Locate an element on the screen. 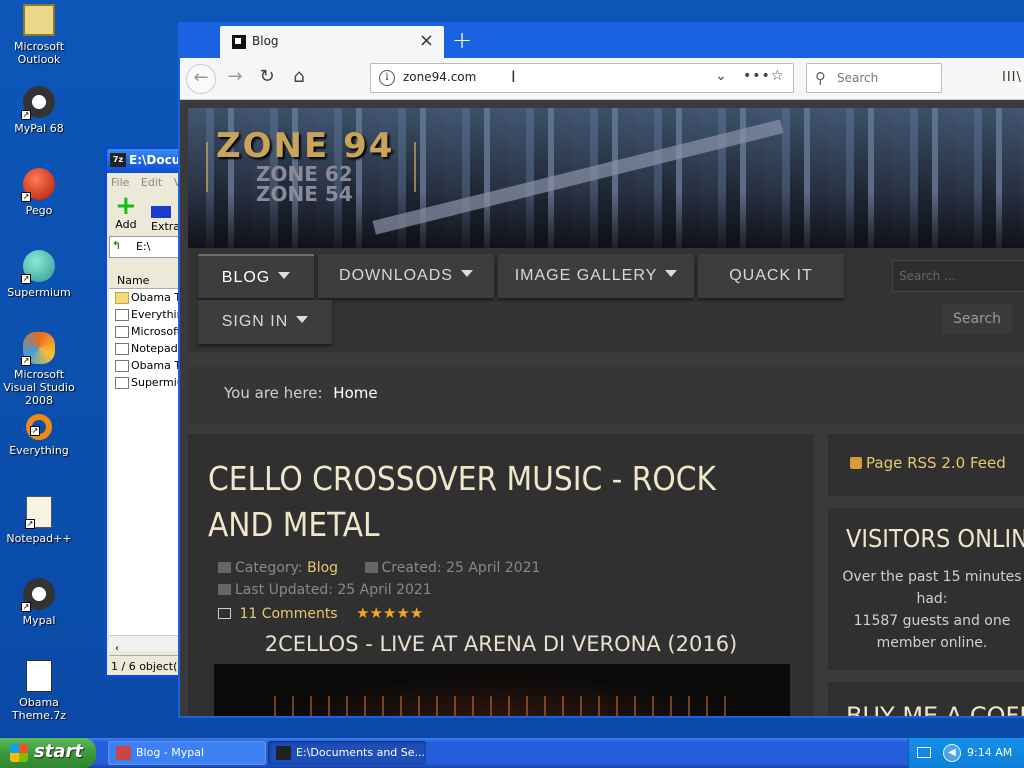 The height and width of the screenshot is (768, 1024). clock: 9:14 AM is located at coordinates (989, 752).